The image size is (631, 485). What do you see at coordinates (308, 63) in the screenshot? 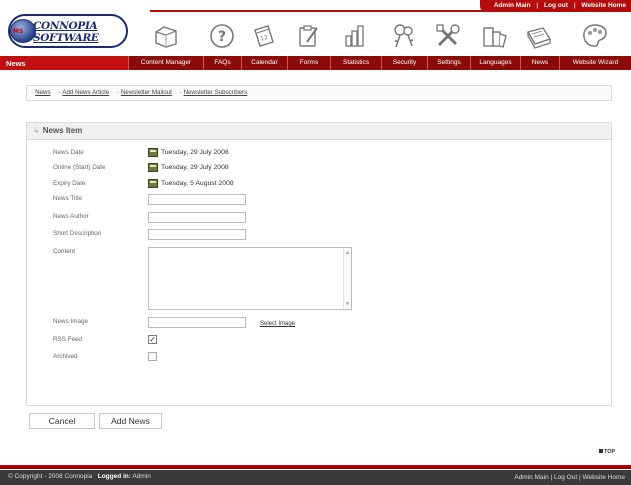
I see `nav-label: Forms` at bounding box center [308, 63].